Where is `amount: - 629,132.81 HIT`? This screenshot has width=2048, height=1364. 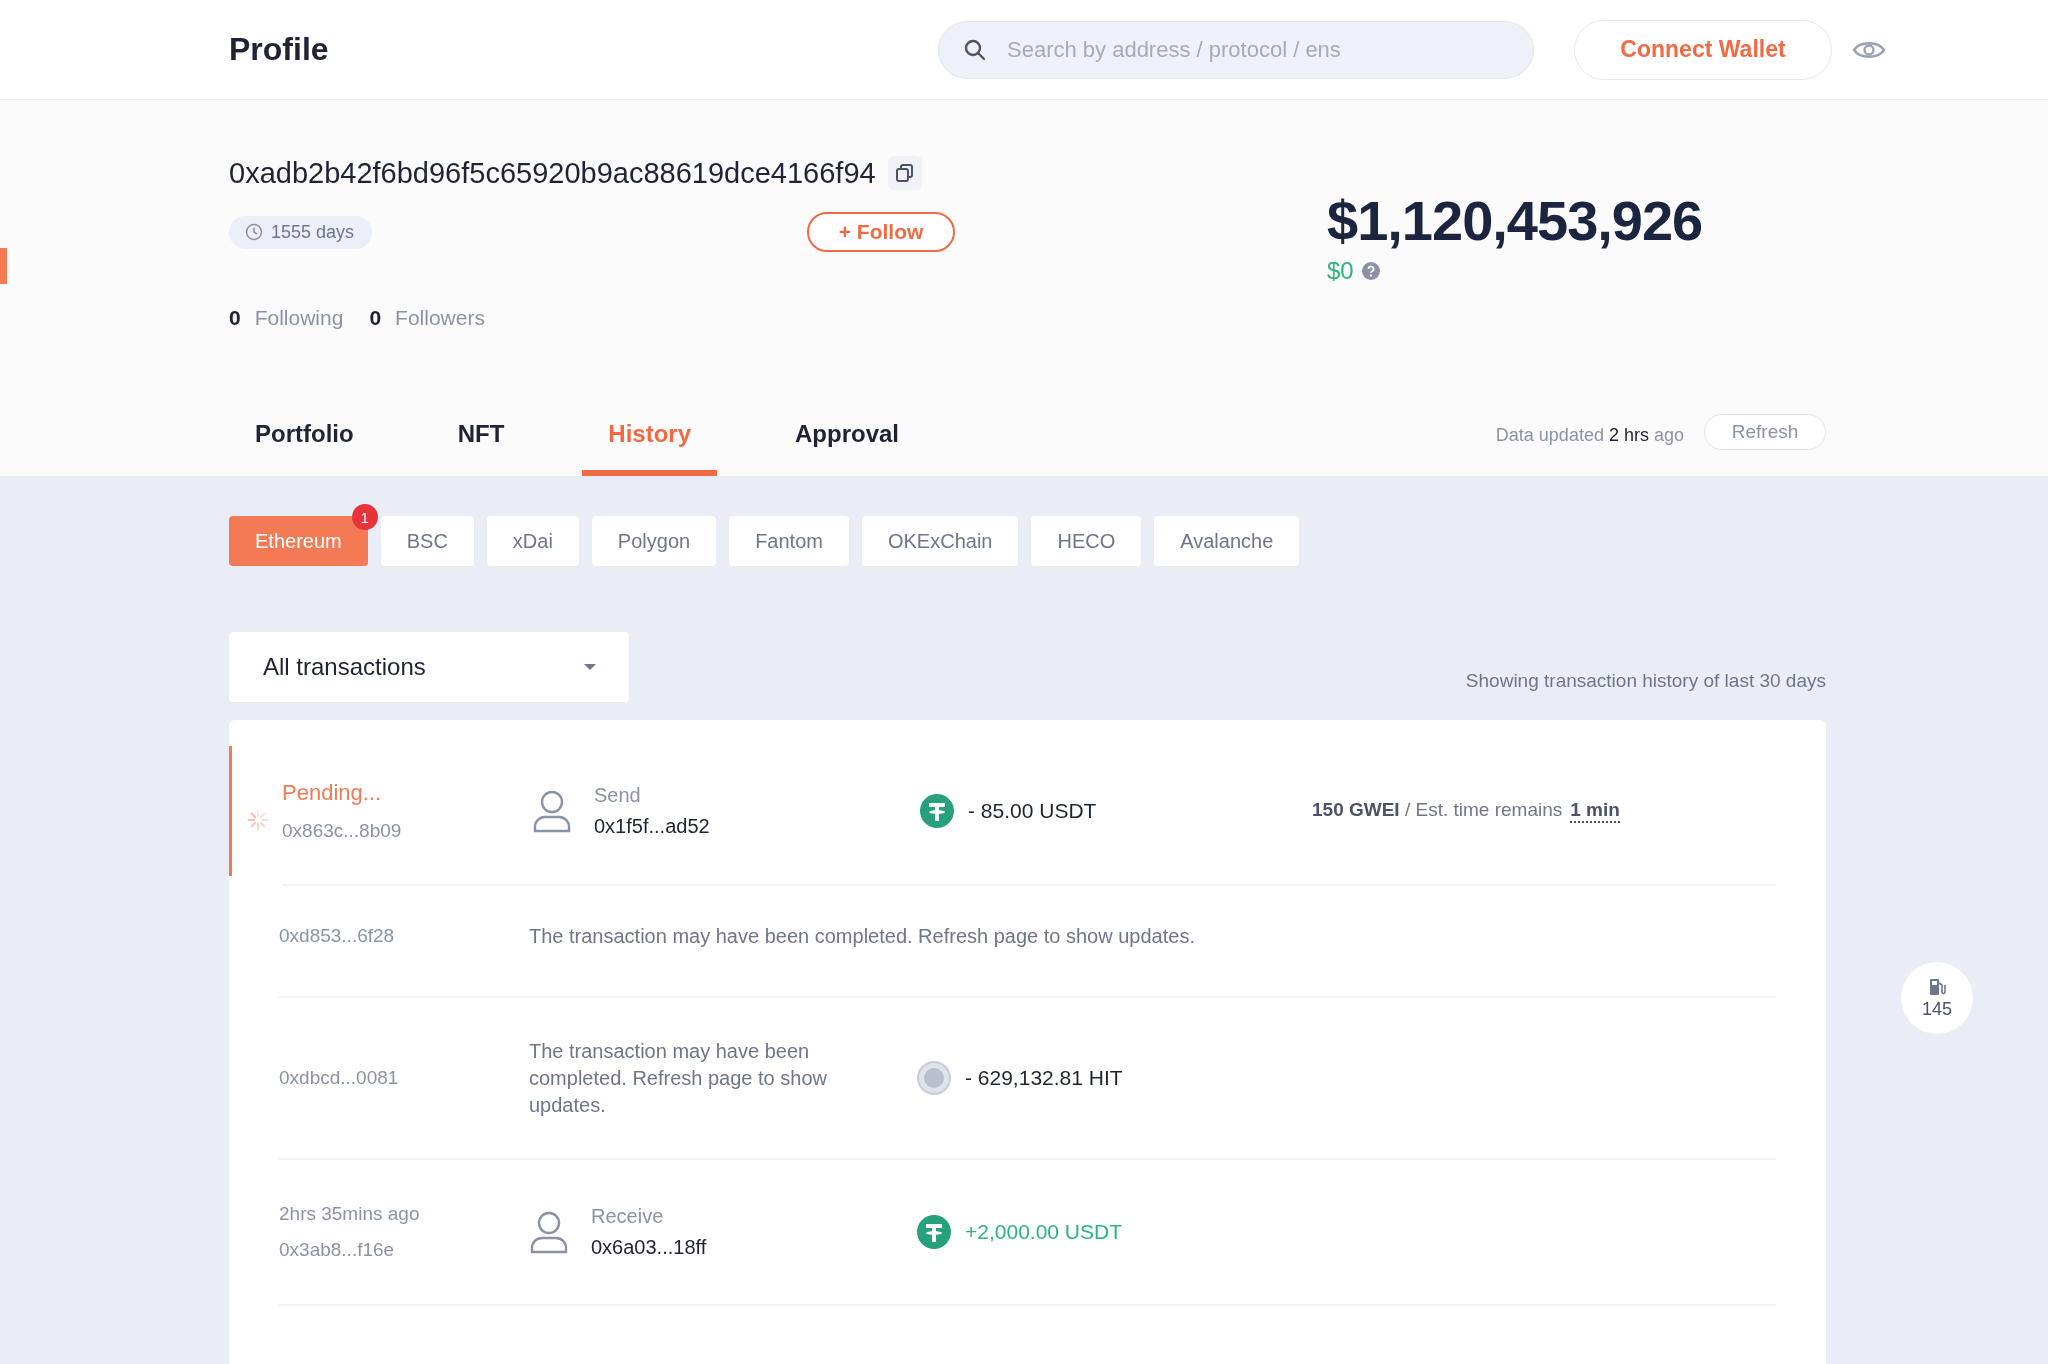 amount: - 629,132.81 HIT is located at coordinates (1044, 1078).